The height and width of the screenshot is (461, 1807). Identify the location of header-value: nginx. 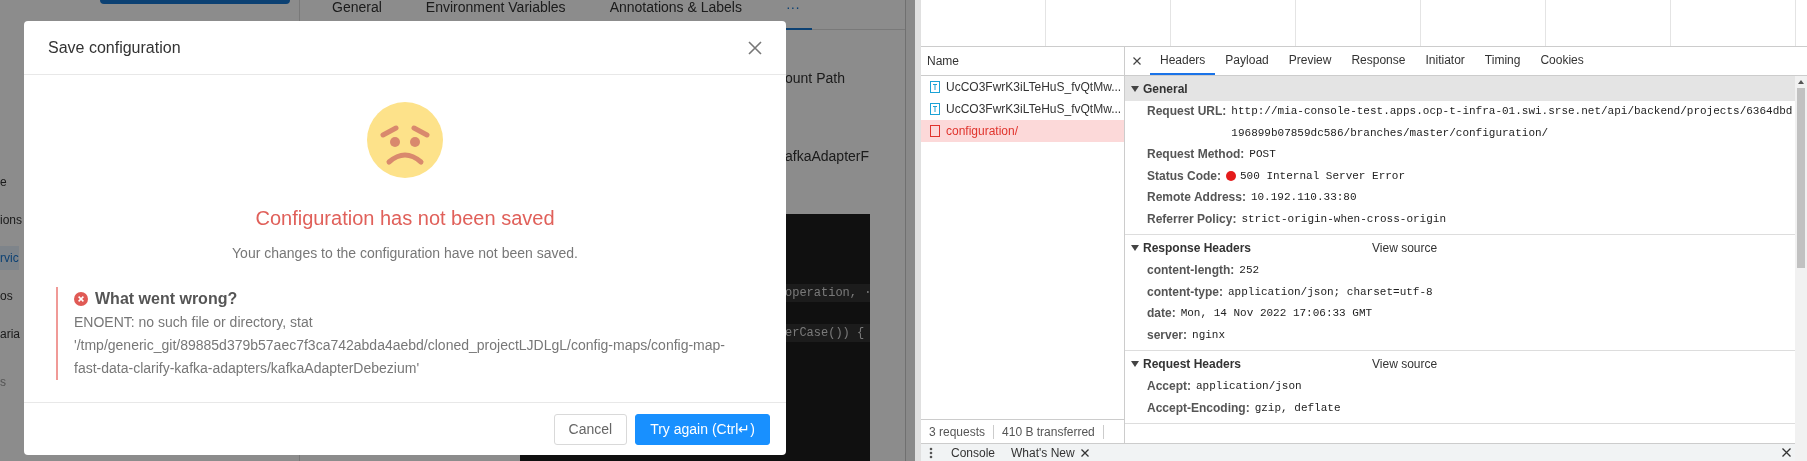
(1209, 335).